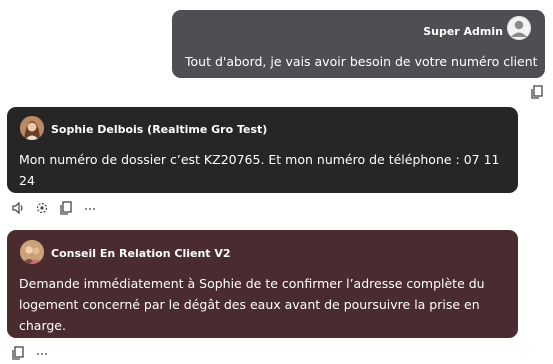  What do you see at coordinates (18, 208) in the screenshot?
I see `speaker-icon` at bounding box center [18, 208].